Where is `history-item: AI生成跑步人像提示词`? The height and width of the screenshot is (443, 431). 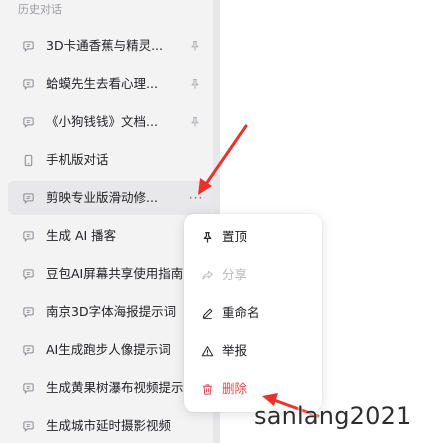
history-item: AI生成跑步人像提示词 is located at coordinates (110, 350).